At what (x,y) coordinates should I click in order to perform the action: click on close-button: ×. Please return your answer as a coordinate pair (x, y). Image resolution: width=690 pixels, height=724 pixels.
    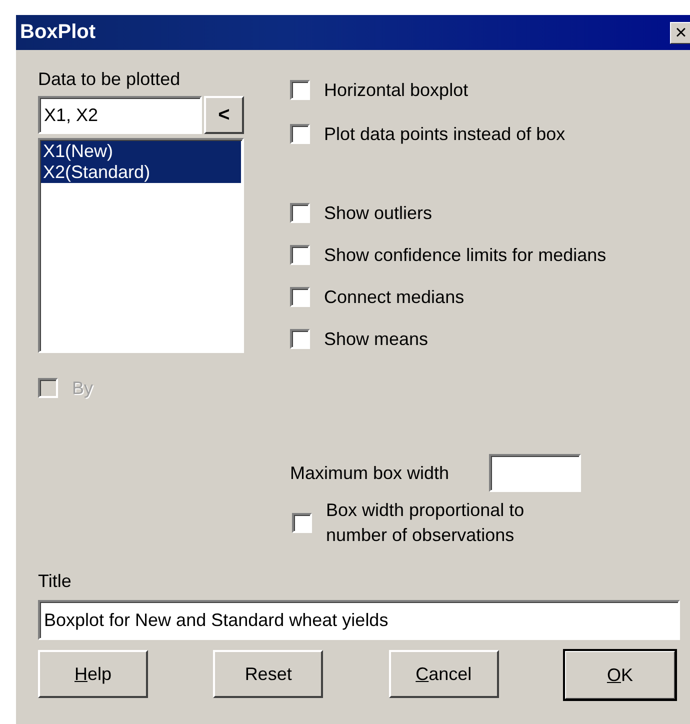
    Looking at the image, I should click on (680, 33).